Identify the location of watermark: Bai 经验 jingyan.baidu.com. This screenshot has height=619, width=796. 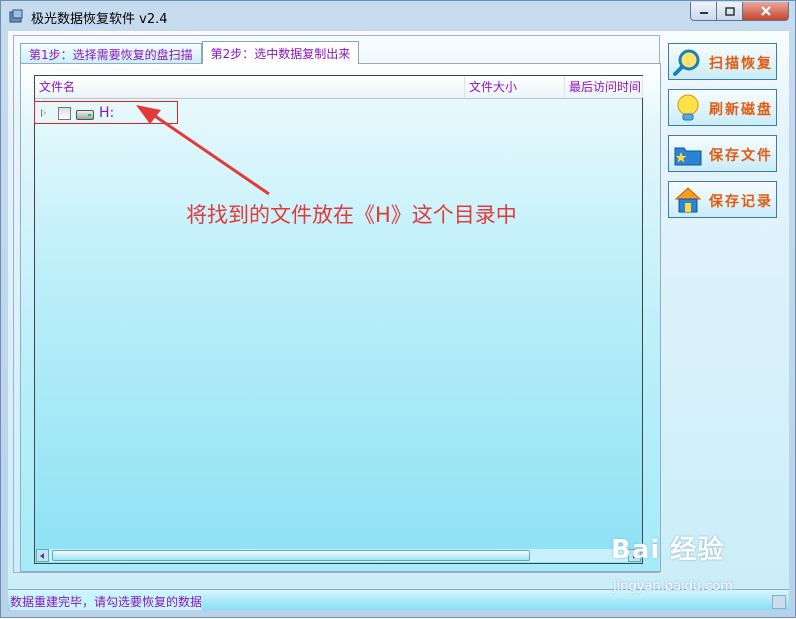
(672, 561).